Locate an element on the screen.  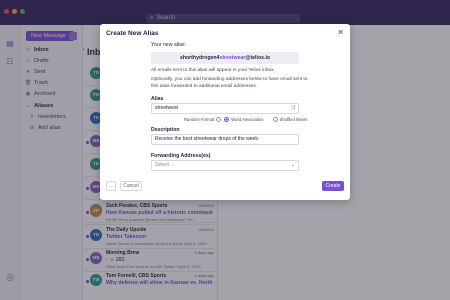
chevron-down-icon: ⌄ is located at coordinates (292, 165).